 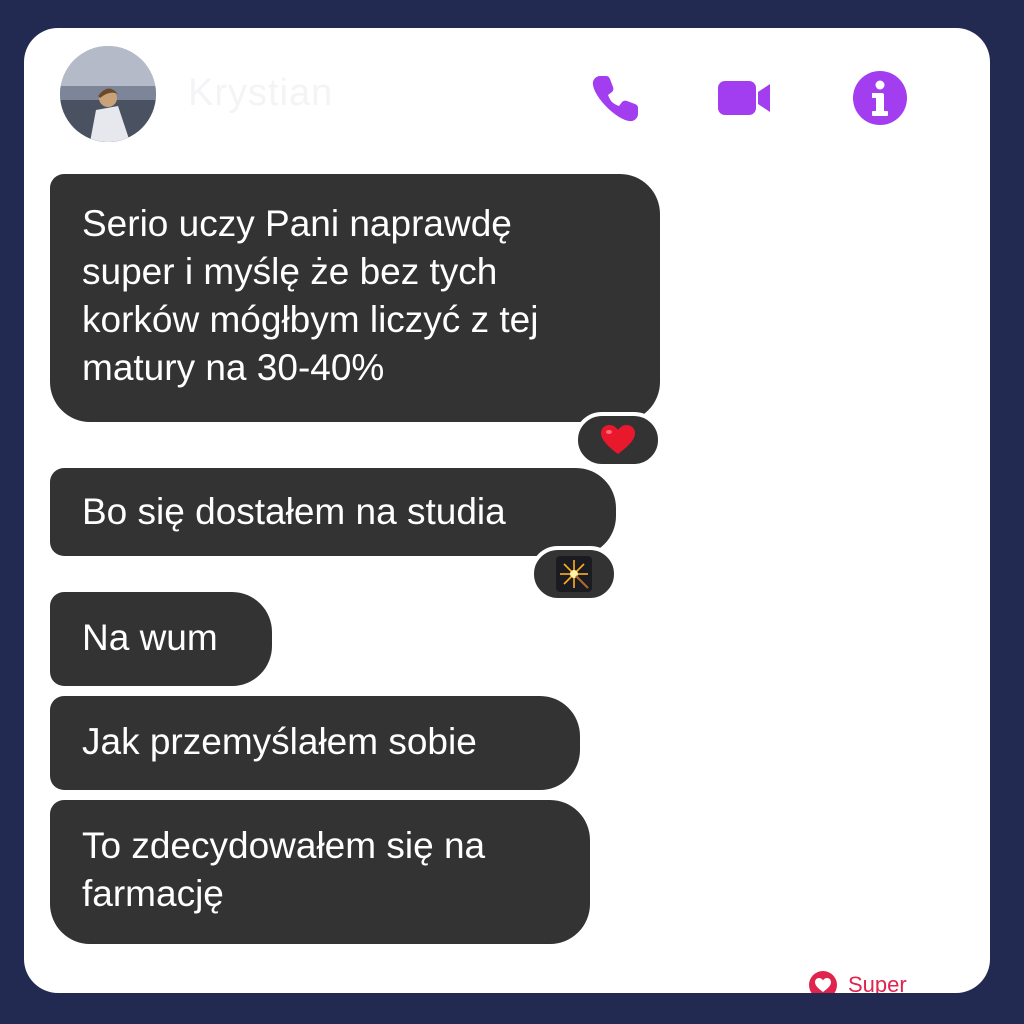 I want to click on message-bubble: To zdecydowałem się na farmację, so click(x=320, y=872).